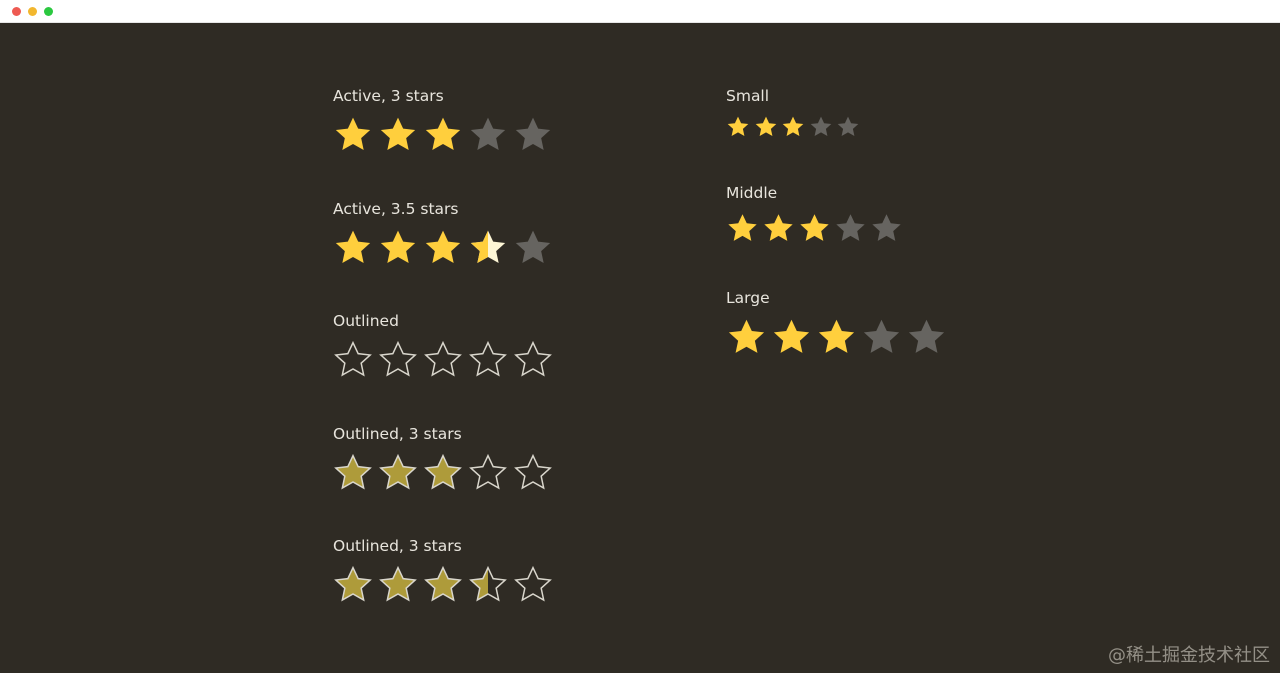 The width and height of the screenshot is (1280, 673). What do you see at coordinates (752, 193) in the screenshot?
I see `rating-label: Middle` at bounding box center [752, 193].